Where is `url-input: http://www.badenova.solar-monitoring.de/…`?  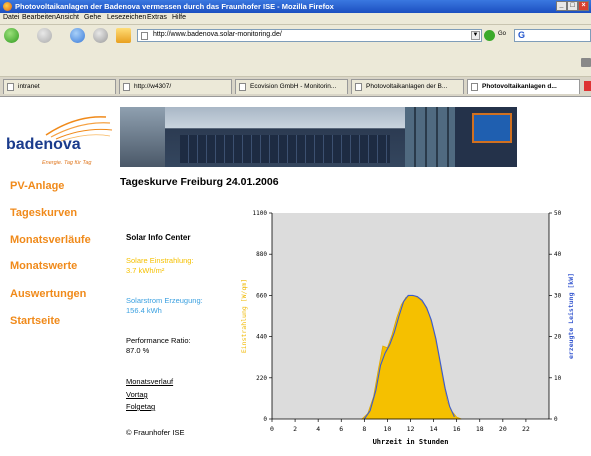
url-input: http://www.badenova.solar-monitoring.de/… is located at coordinates (309, 35).